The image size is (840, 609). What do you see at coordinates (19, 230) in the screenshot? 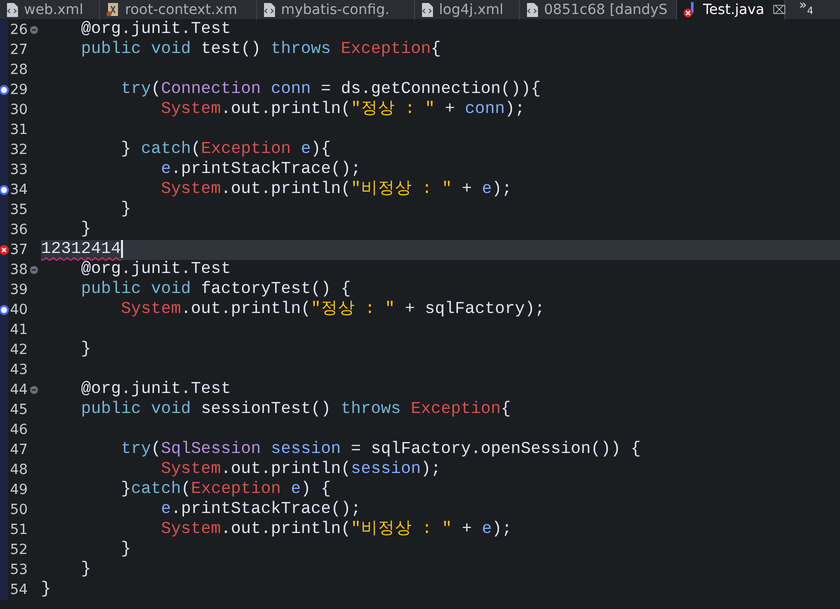
I see `line-number: 36` at bounding box center [19, 230].